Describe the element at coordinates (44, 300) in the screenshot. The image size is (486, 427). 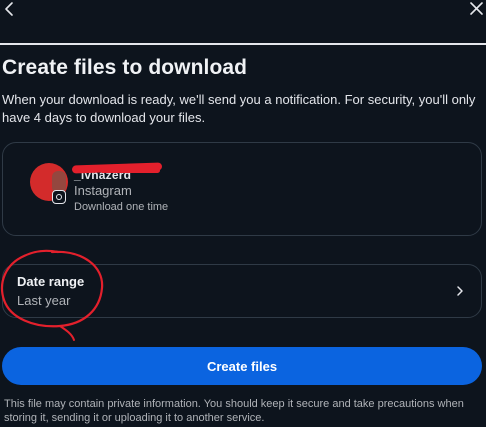
I see `date-range-value: Last year` at that location.